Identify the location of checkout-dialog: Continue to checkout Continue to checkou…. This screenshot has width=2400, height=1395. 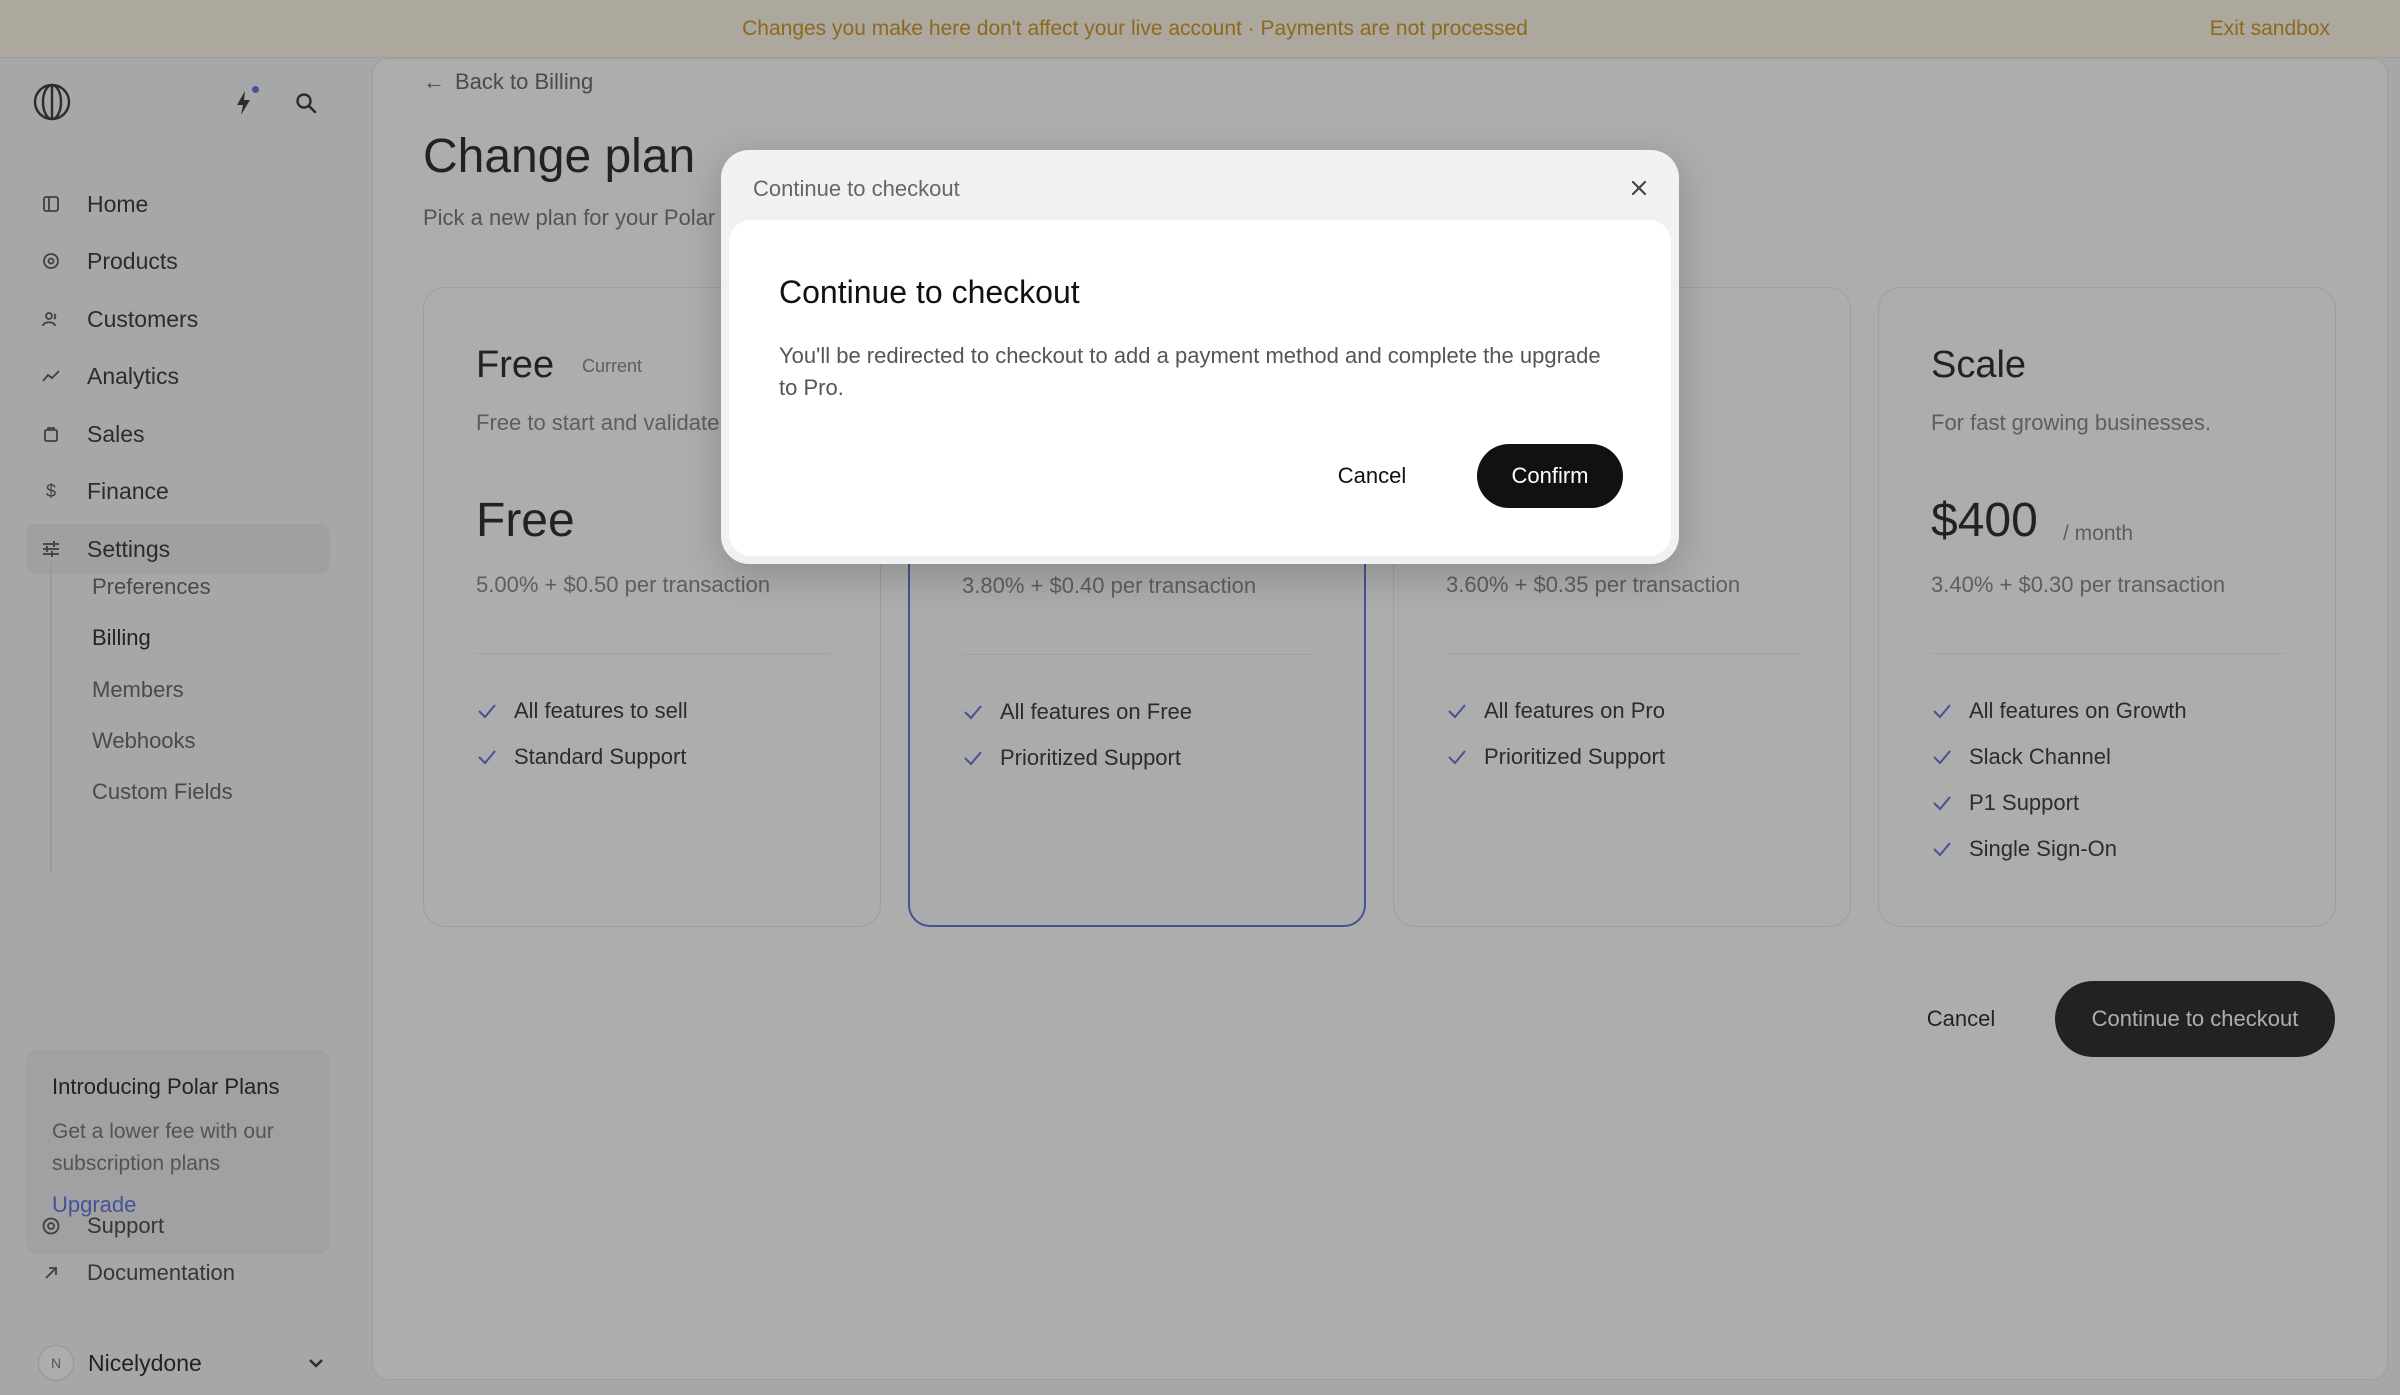
(1200, 357).